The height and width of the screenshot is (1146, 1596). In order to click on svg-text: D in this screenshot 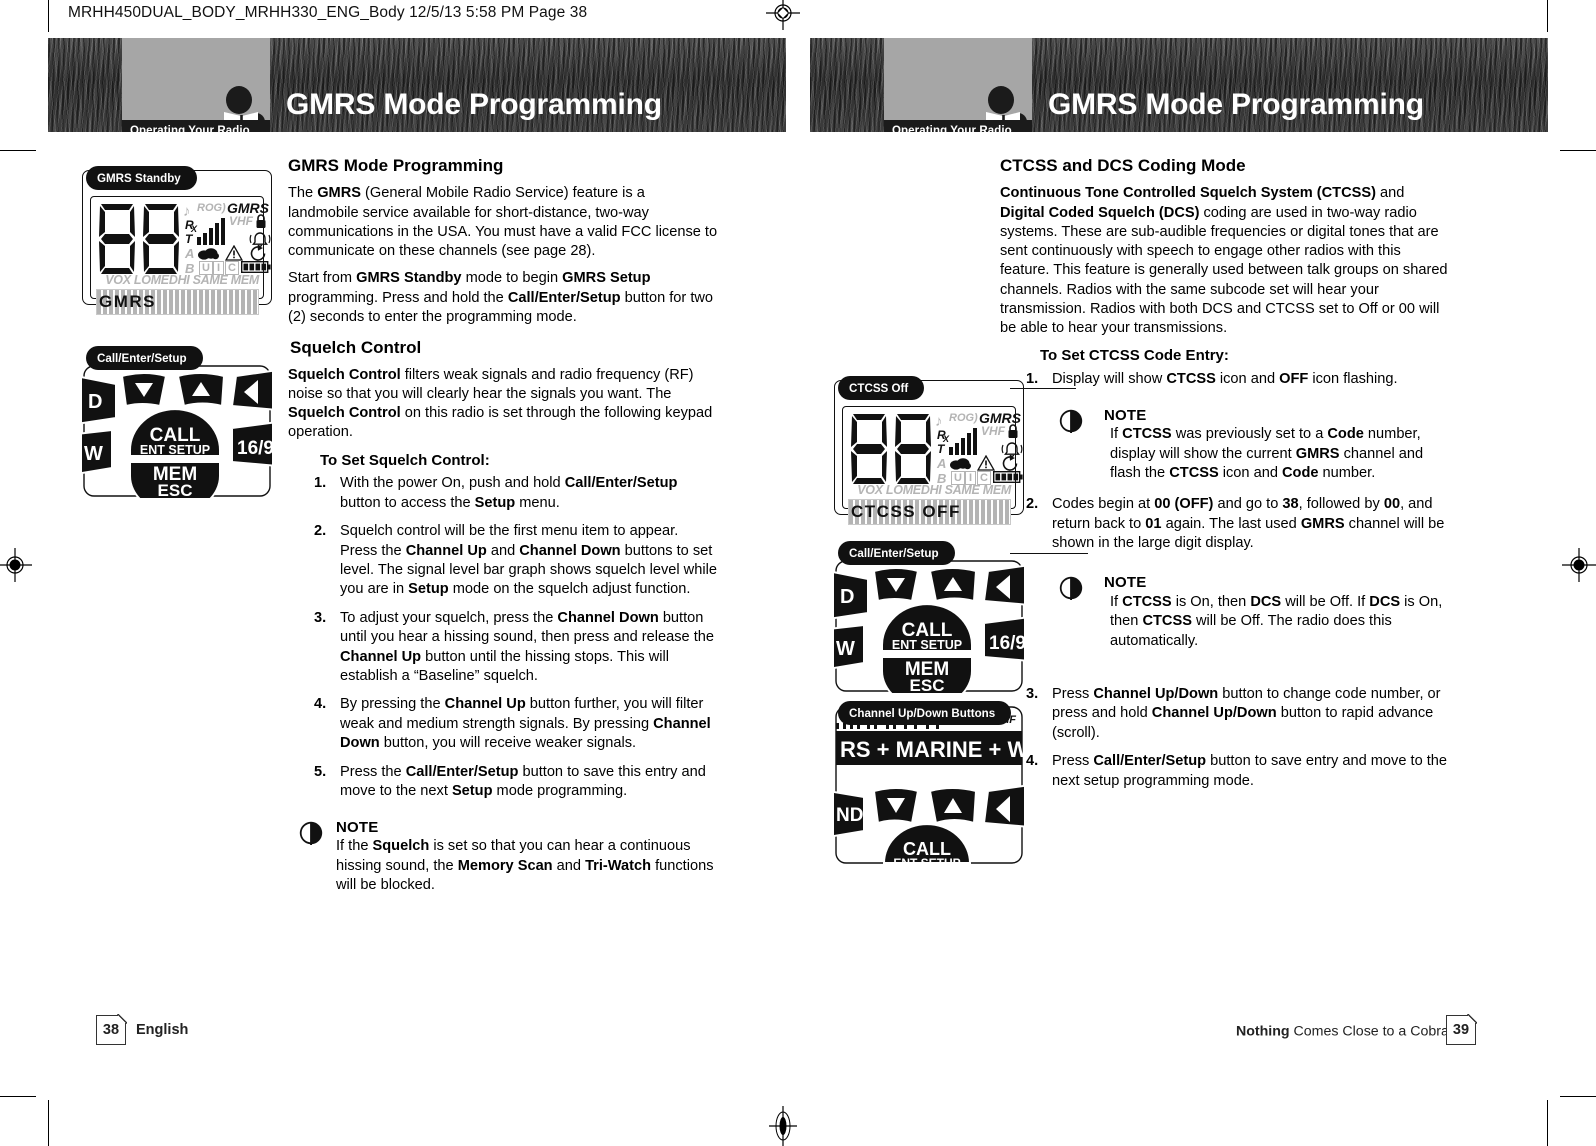, I will do `click(95, 402)`.